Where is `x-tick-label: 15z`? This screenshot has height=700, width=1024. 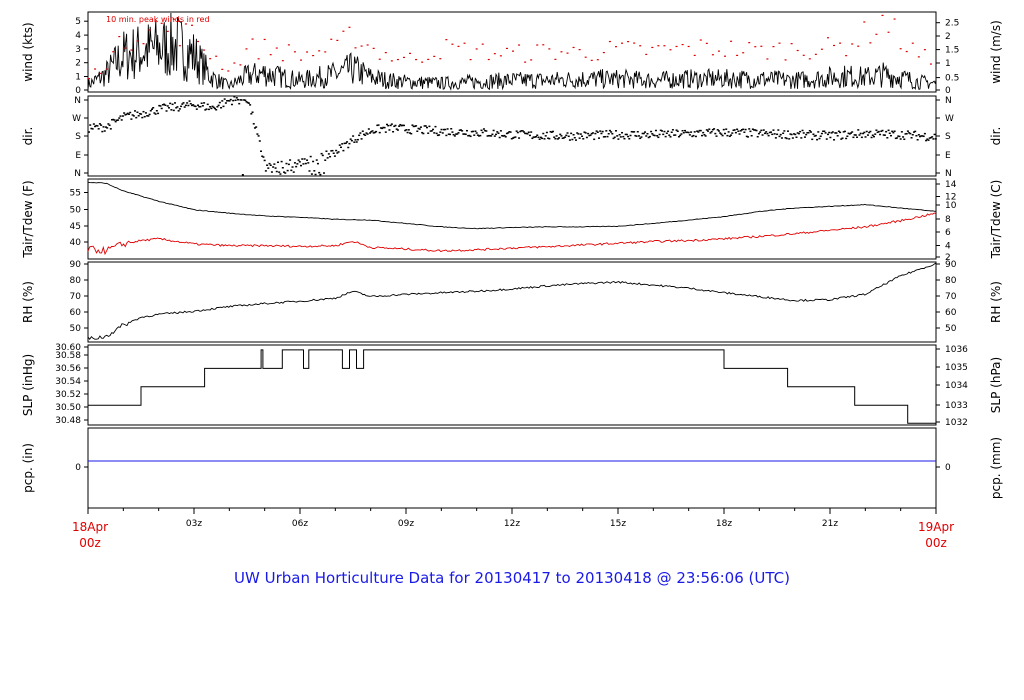 x-tick-label: 15z is located at coordinates (618, 524).